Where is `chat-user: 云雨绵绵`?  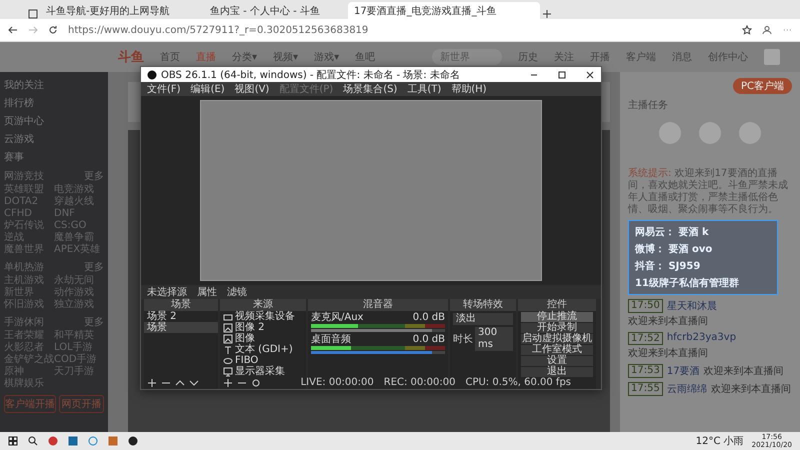 chat-user: 云雨绵绵 is located at coordinates (686, 389).